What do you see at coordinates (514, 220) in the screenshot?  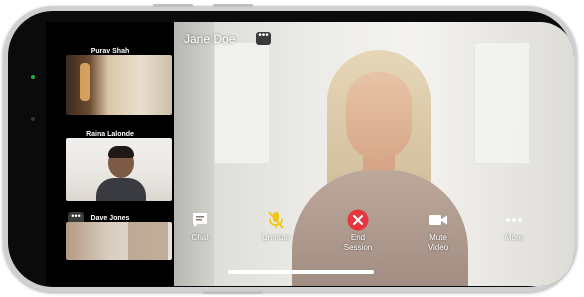 I see `more-icon` at bounding box center [514, 220].